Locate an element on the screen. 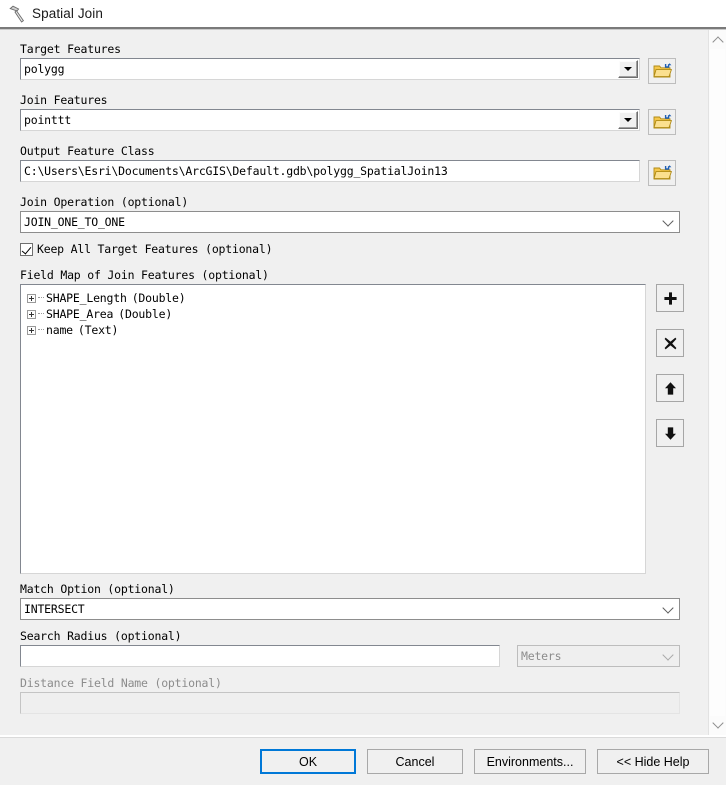 This screenshot has height=785, width=726. search-radius-label: Search Radius (optional) is located at coordinates (101, 636).